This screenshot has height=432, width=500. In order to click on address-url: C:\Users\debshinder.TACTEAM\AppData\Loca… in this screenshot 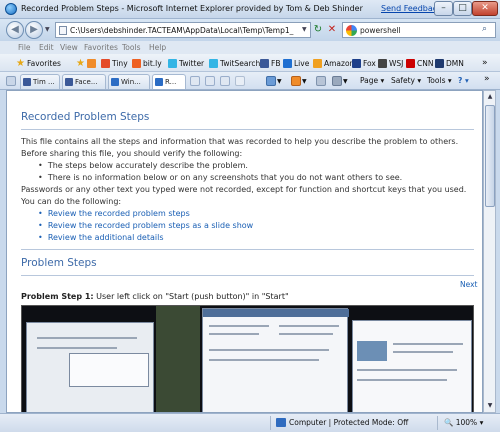, I will do `click(184, 30)`.